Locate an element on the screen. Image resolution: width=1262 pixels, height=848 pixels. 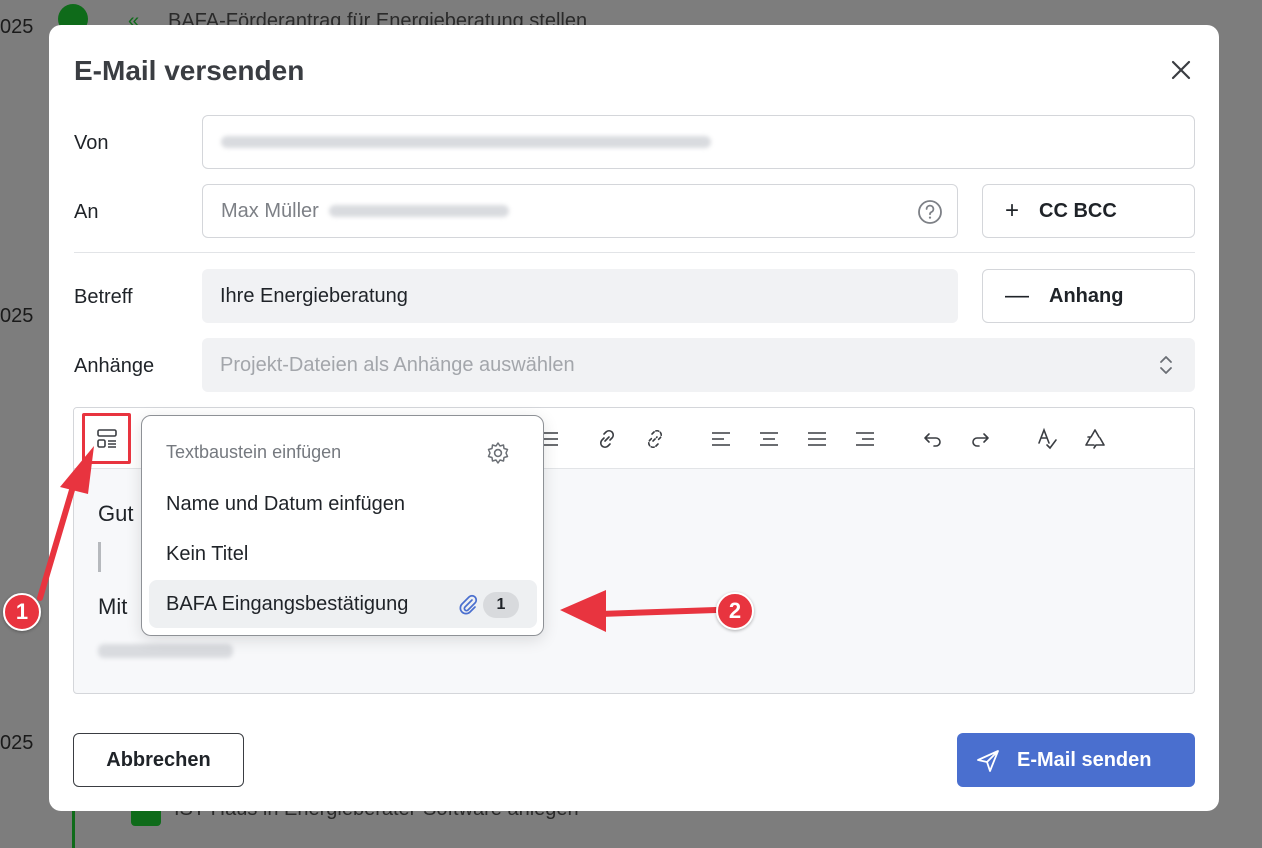
annotation-marker-2: 2 is located at coordinates (735, 611).